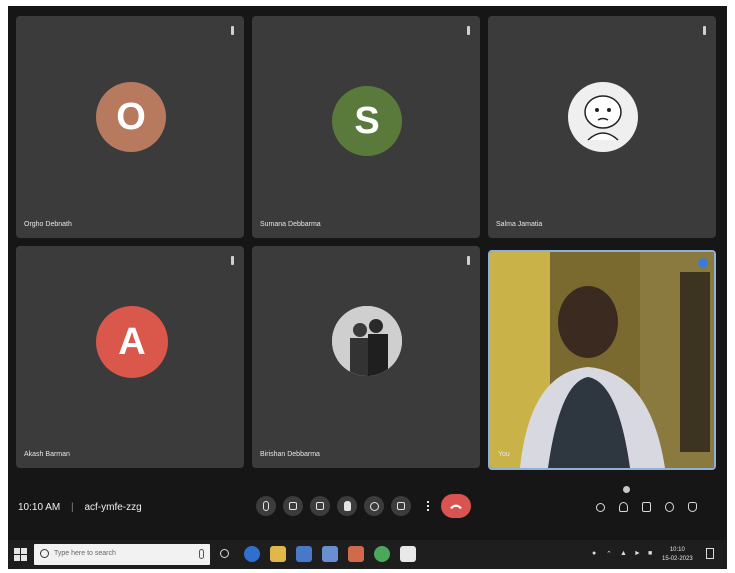 Image resolution: width=735 pixels, height=573 pixels. Describe the element at coordinates (113, 507) in the screenshot. I see `meeting-code: acf-ymfe-zzg` at that location.